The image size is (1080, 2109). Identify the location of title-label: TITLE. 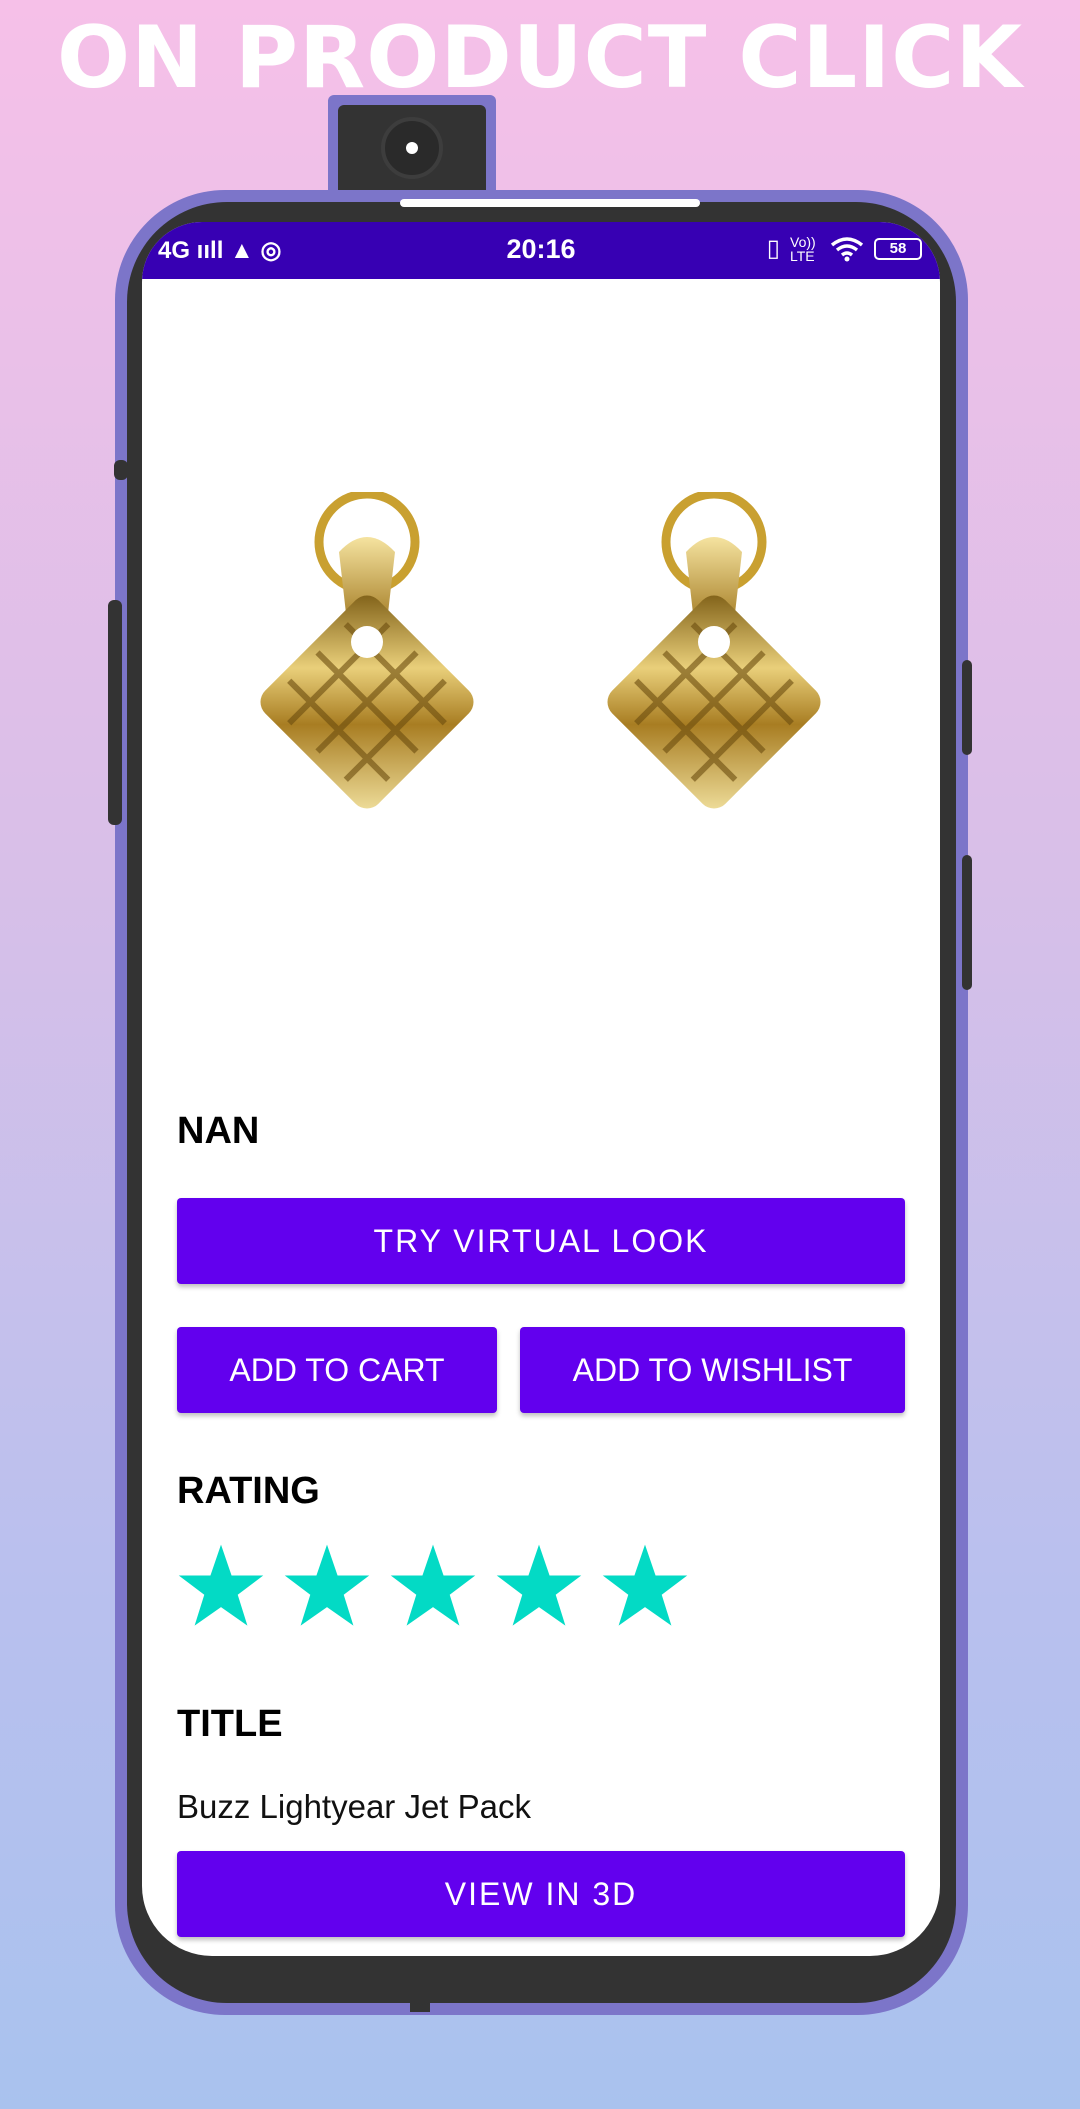
(230, 1724).